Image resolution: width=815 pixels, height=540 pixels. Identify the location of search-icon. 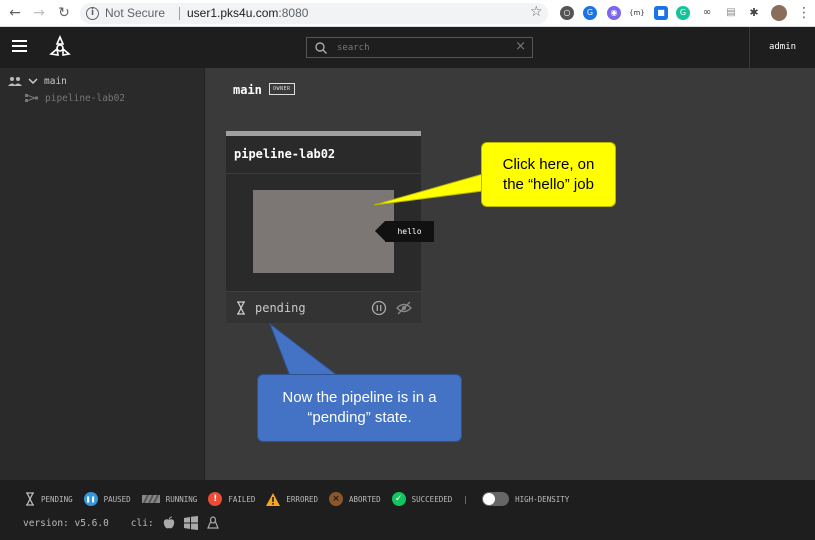
(321, 48).